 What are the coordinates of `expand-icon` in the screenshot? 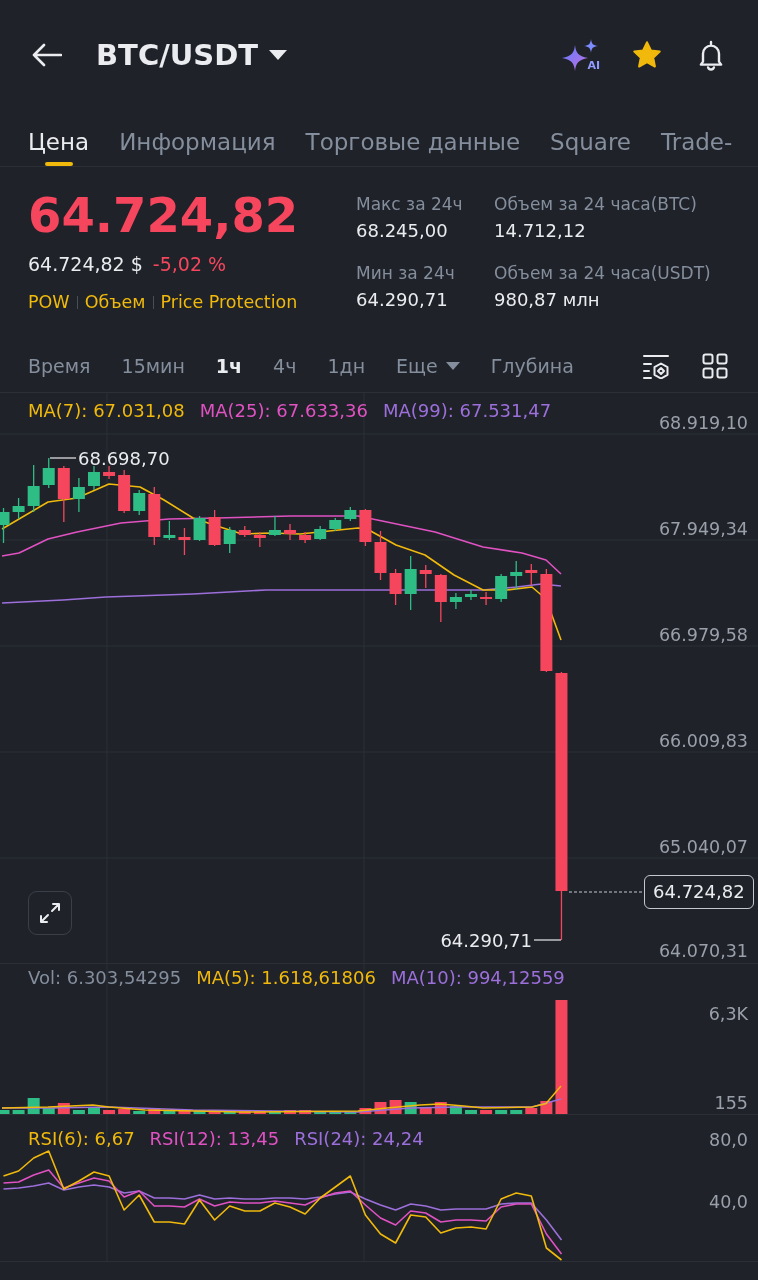 It's located at (50, 913).